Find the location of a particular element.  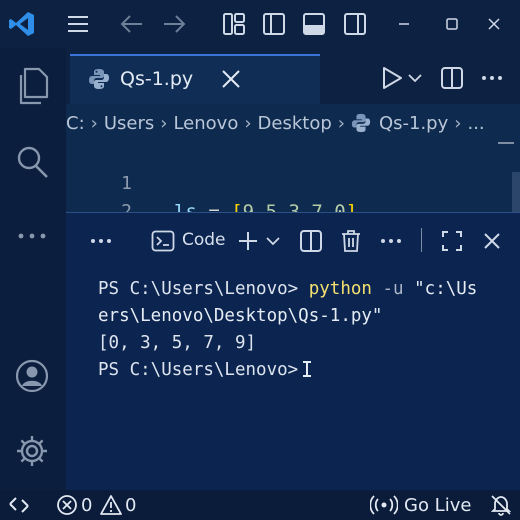

menu-icon is located at coordinates (78, 24).